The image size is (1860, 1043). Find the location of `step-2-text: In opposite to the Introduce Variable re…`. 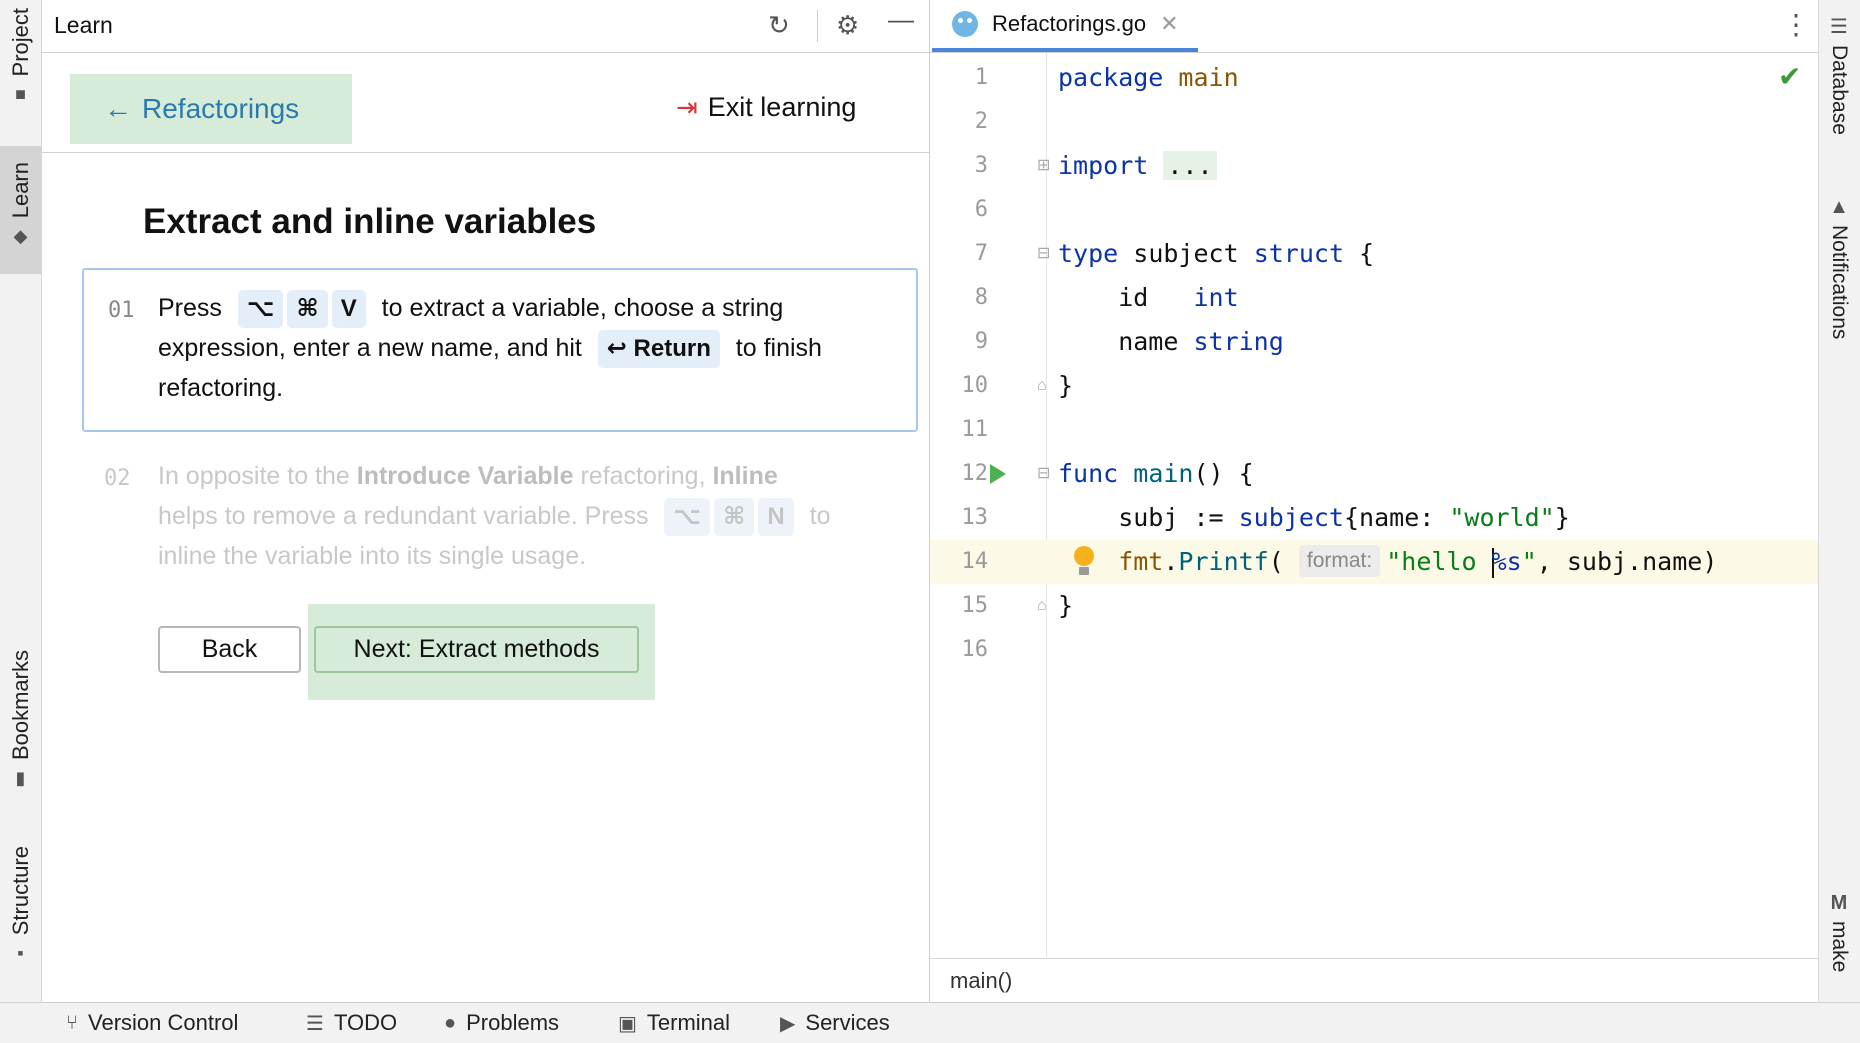

step-2-text: In opposite to the Introduce Variable re… is located at coordinates (538, 516).